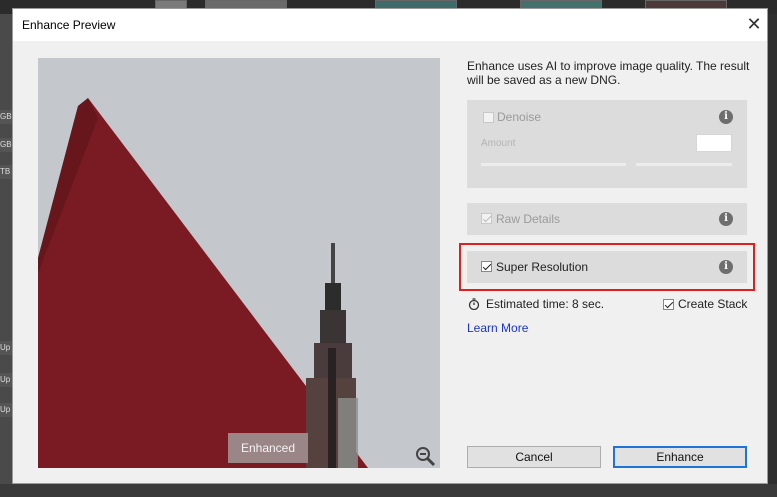  I want to click on denoise-panel: Denoise i Amount, so click(607, 144).